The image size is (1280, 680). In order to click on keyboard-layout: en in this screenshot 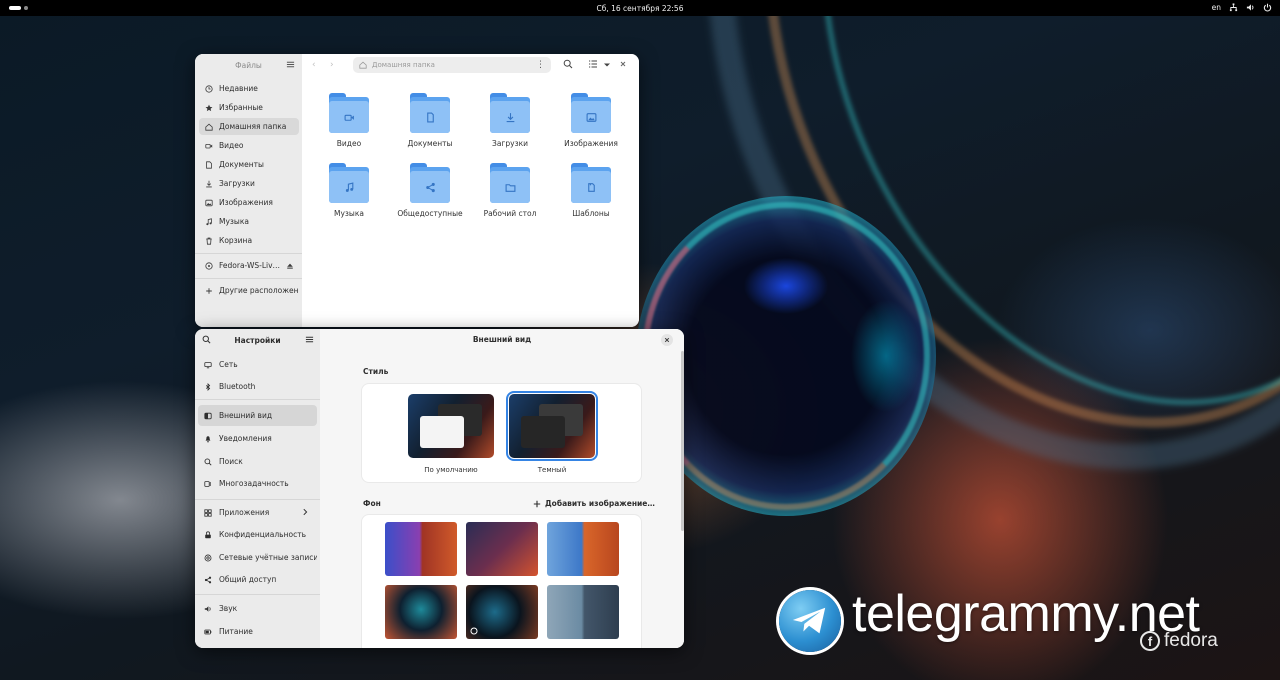, I will do `click(1216, 7)`.